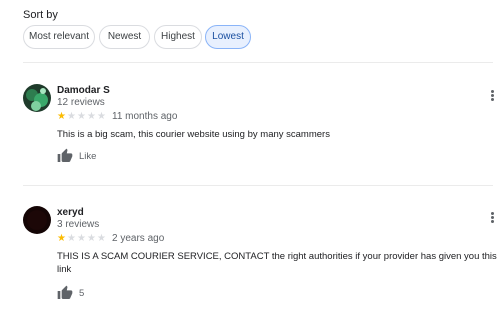 The height and width of the screenshot is (321, 500). What do you see at coordinates (82, 293) in the screenshot?
I see `like-count: 5` at bounding box center [82, 293].